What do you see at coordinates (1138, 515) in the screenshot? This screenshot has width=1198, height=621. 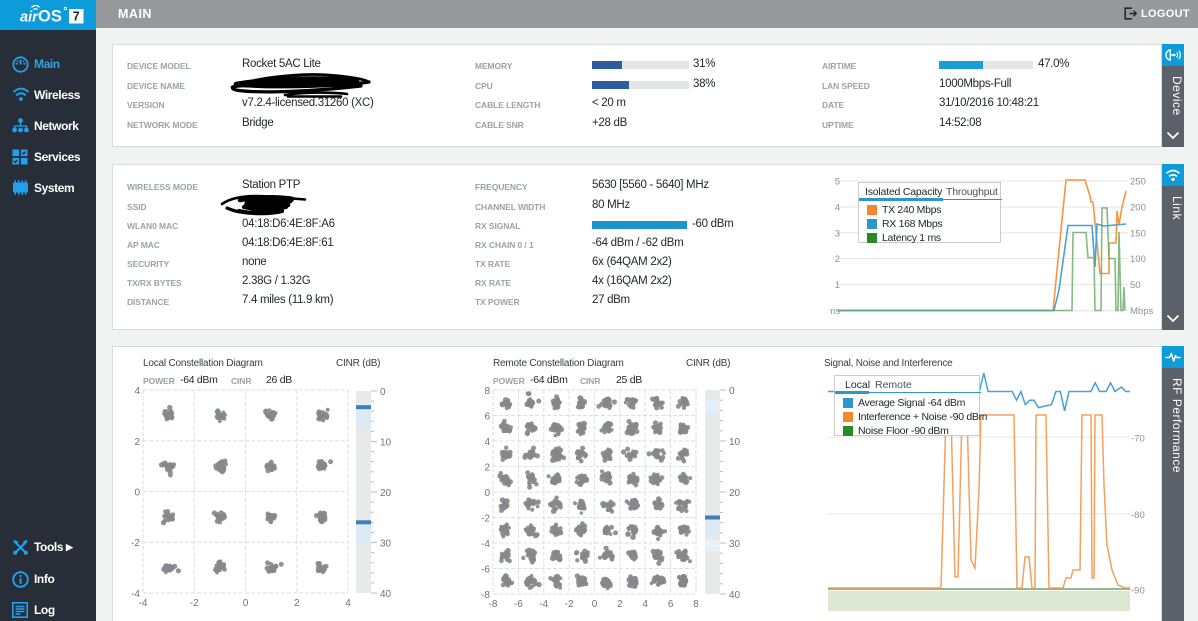 I see `svg-text: -80` at bounding box center [1138, 515].